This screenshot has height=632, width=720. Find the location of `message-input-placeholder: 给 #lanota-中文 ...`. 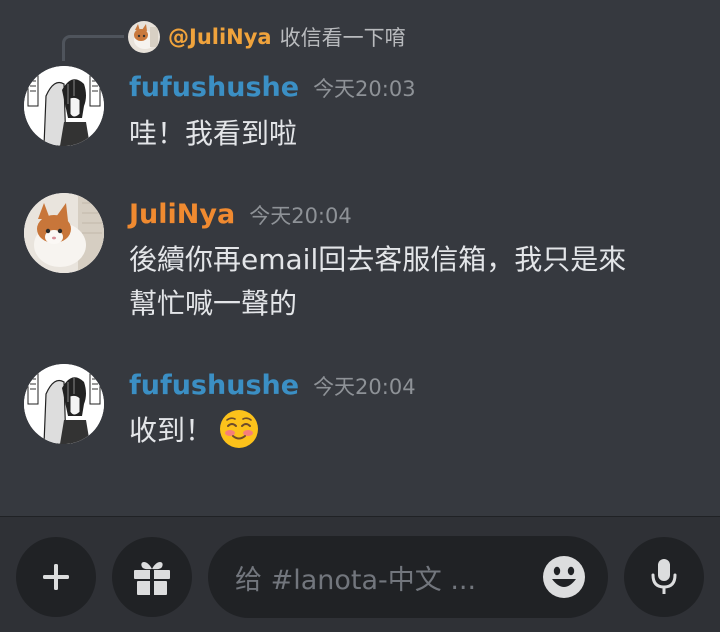

message-input-placeholder: 给 #lanota-中文 ... is located at coordinates (356, 580).